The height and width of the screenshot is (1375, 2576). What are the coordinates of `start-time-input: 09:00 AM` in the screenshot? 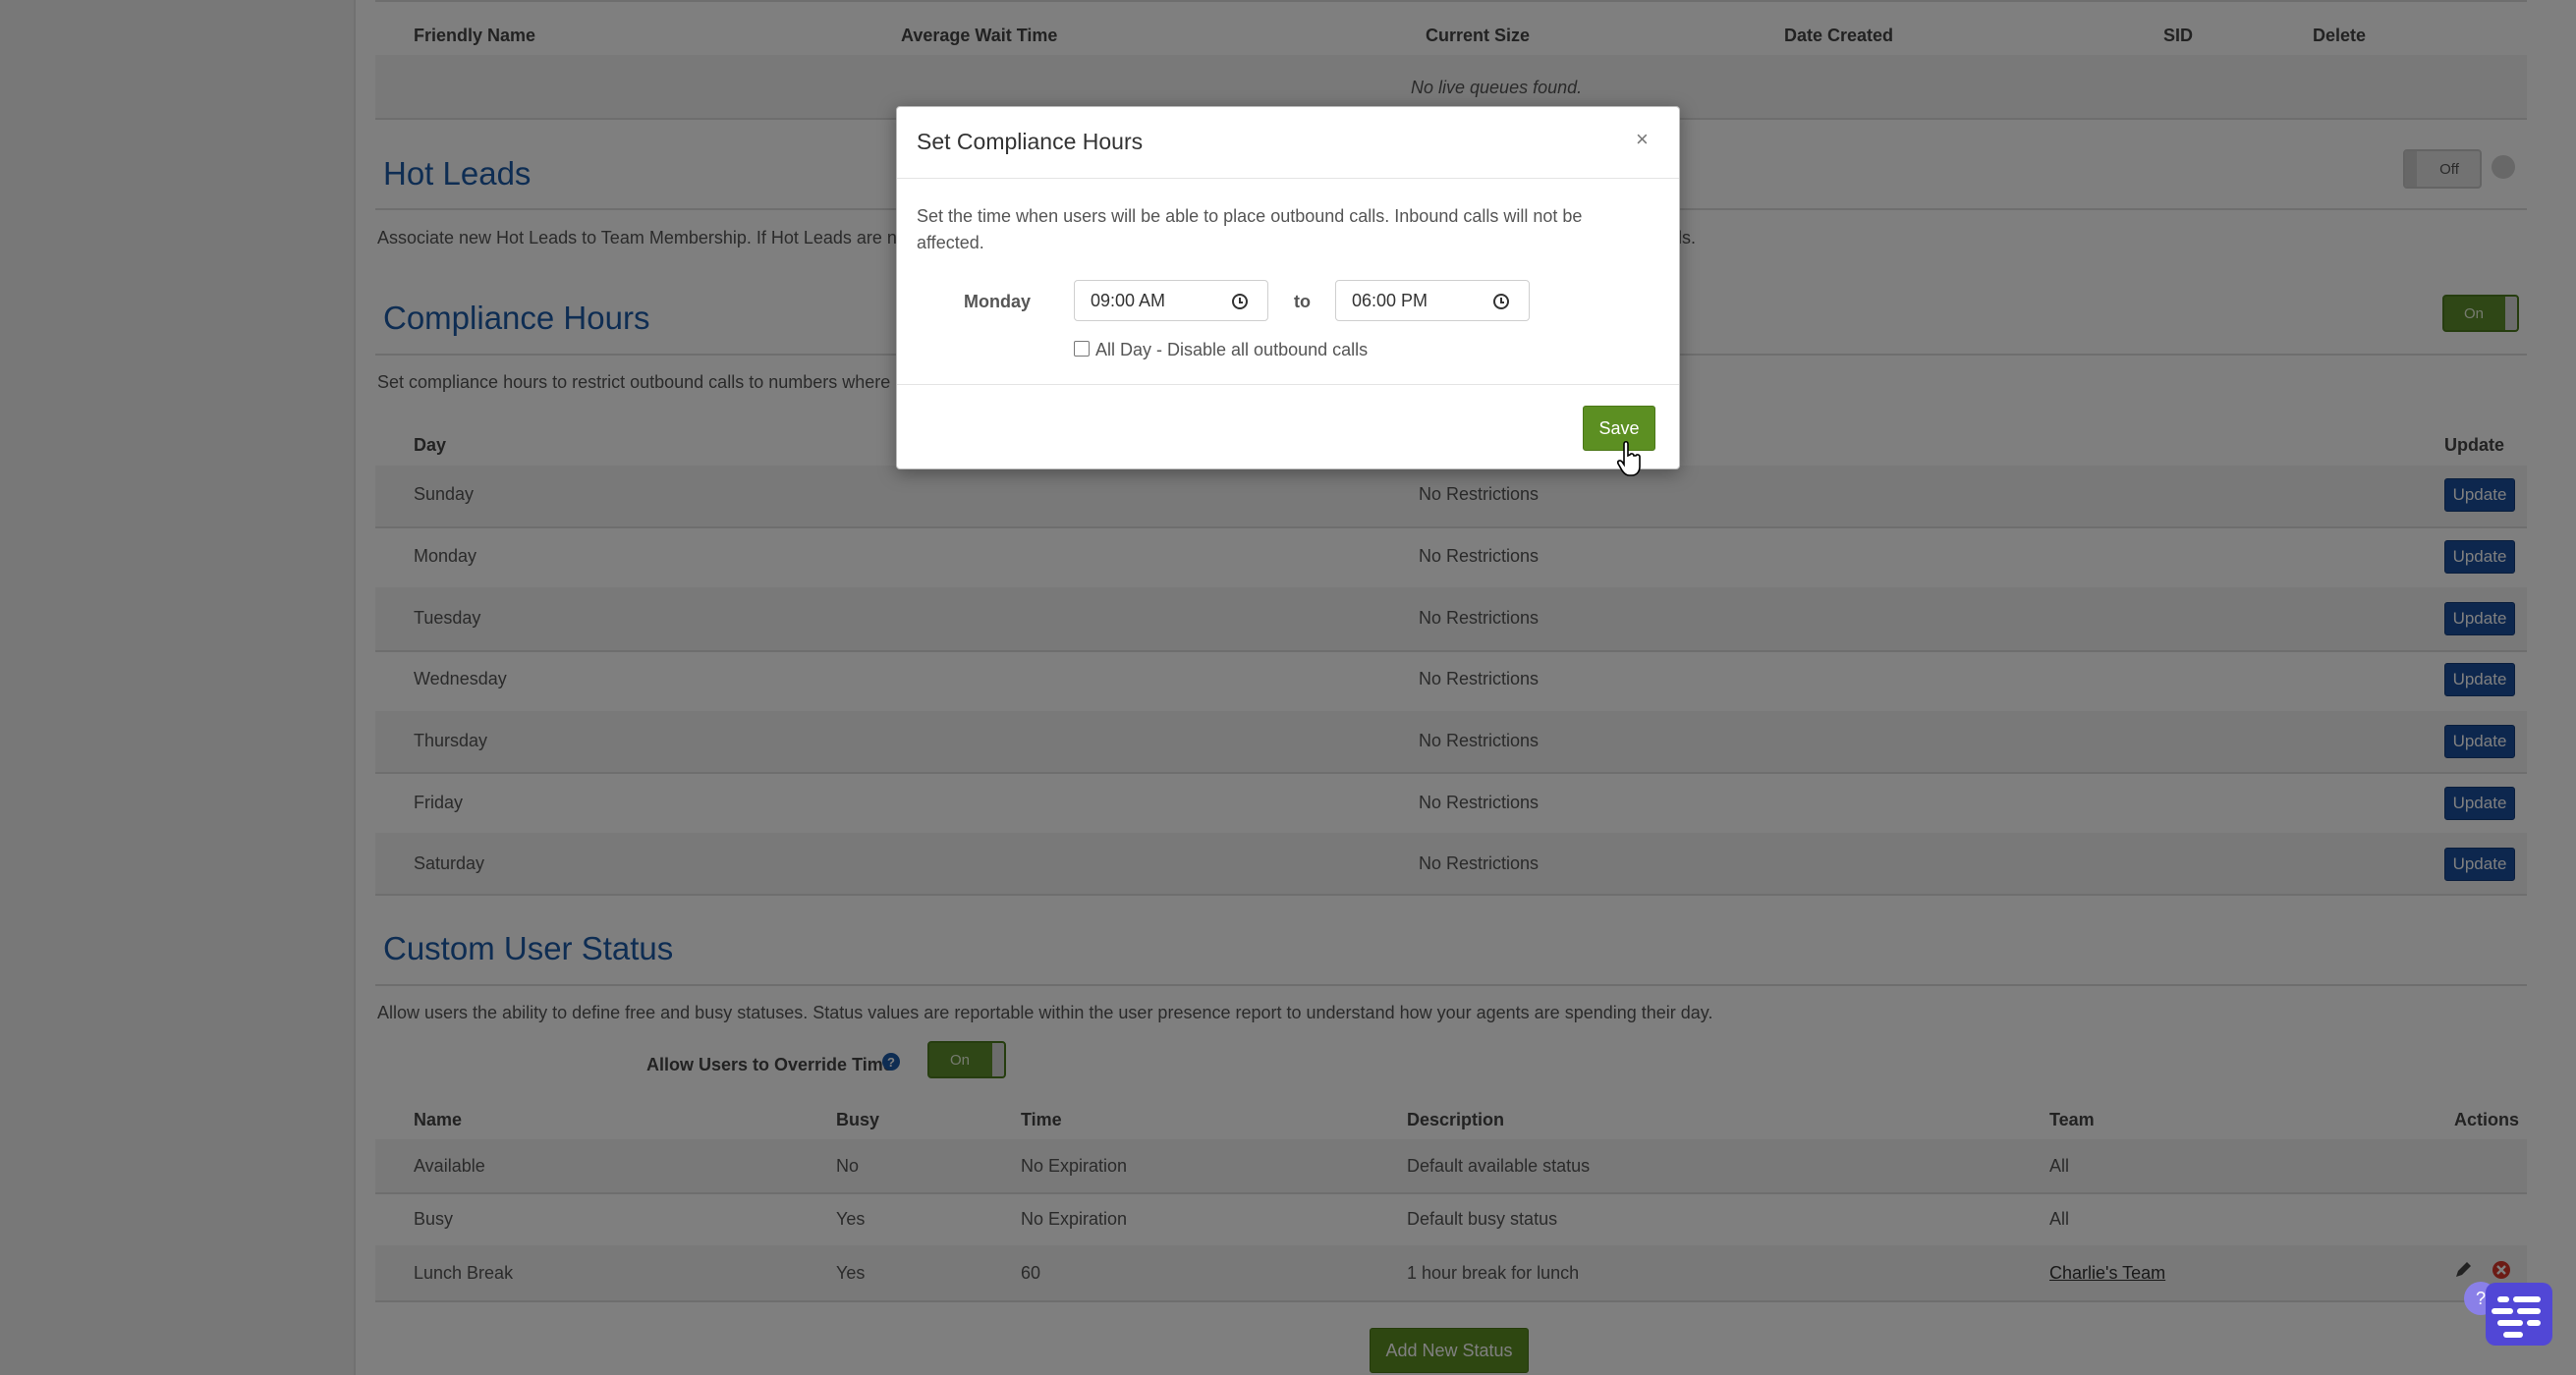 It's located at (1171, 300).